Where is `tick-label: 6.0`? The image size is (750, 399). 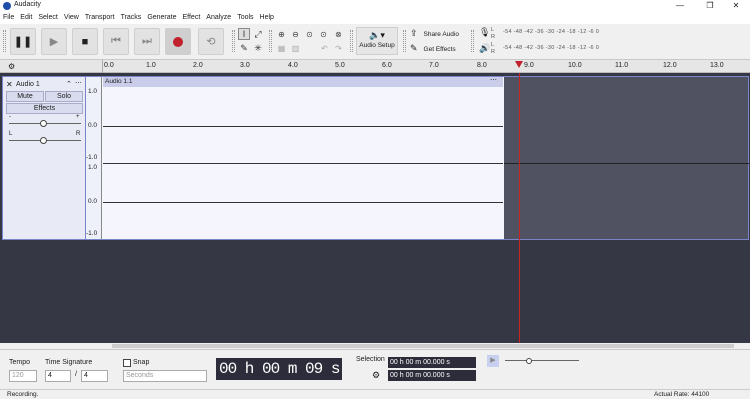
tick-label: 6.0 is located at coordinates (387, 65).